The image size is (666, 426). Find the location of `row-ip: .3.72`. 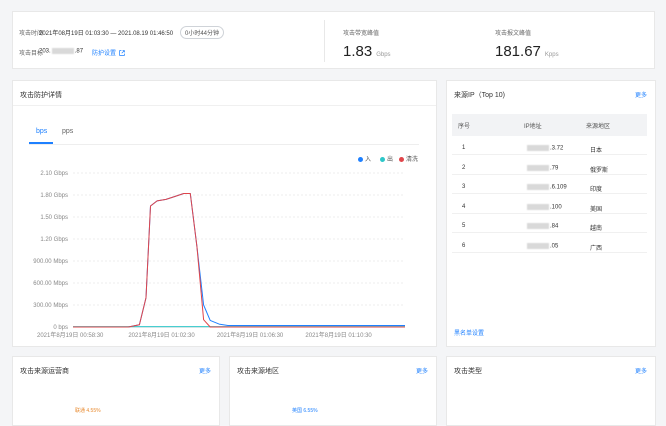

row-ip: .3.72 is located at coordinates (544, 148).